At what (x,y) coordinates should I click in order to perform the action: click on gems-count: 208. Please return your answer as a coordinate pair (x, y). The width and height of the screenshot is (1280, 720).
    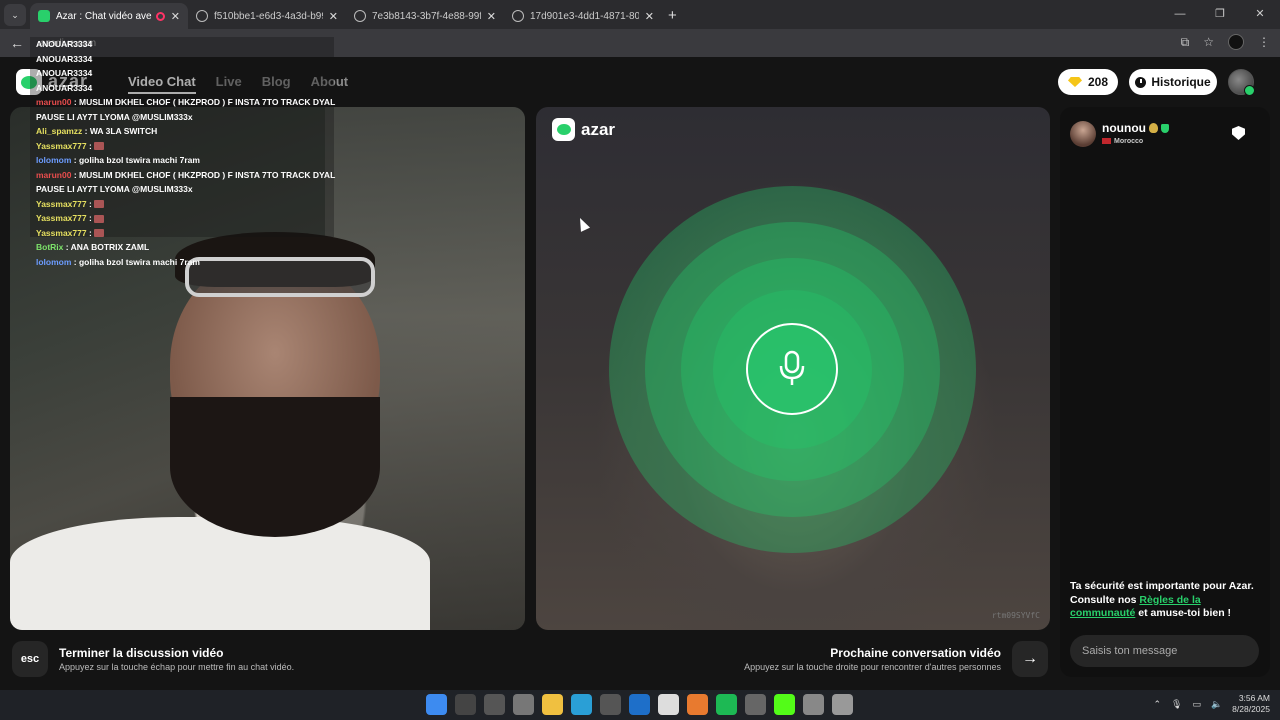
    Looking at the image, I should click on (1098, 82).